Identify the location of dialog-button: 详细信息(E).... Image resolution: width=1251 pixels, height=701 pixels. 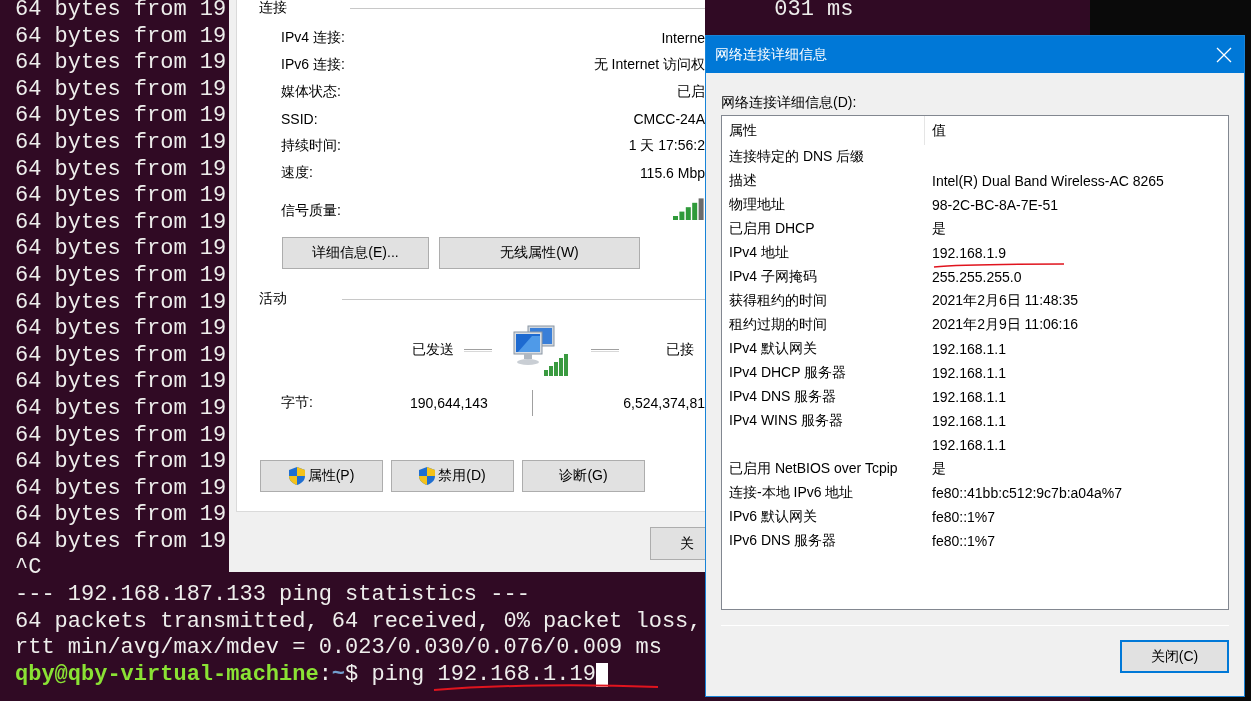
(355, 253).